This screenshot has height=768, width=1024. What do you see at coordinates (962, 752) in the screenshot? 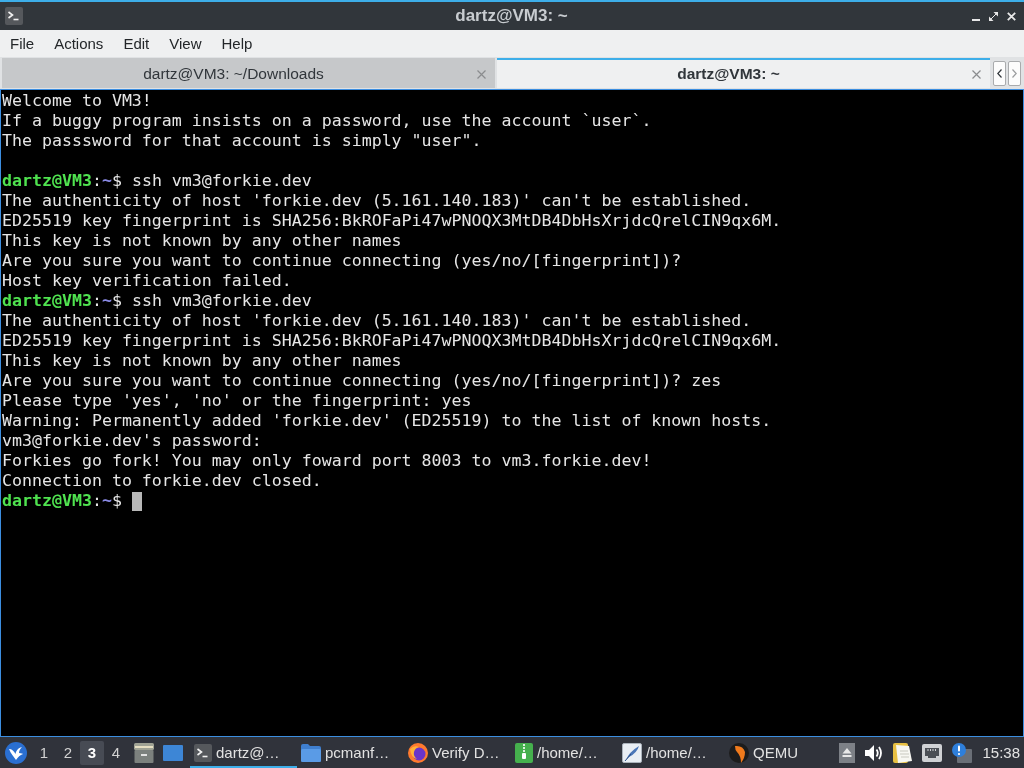
I see `notification-icon` at bounding box center [962, 752].